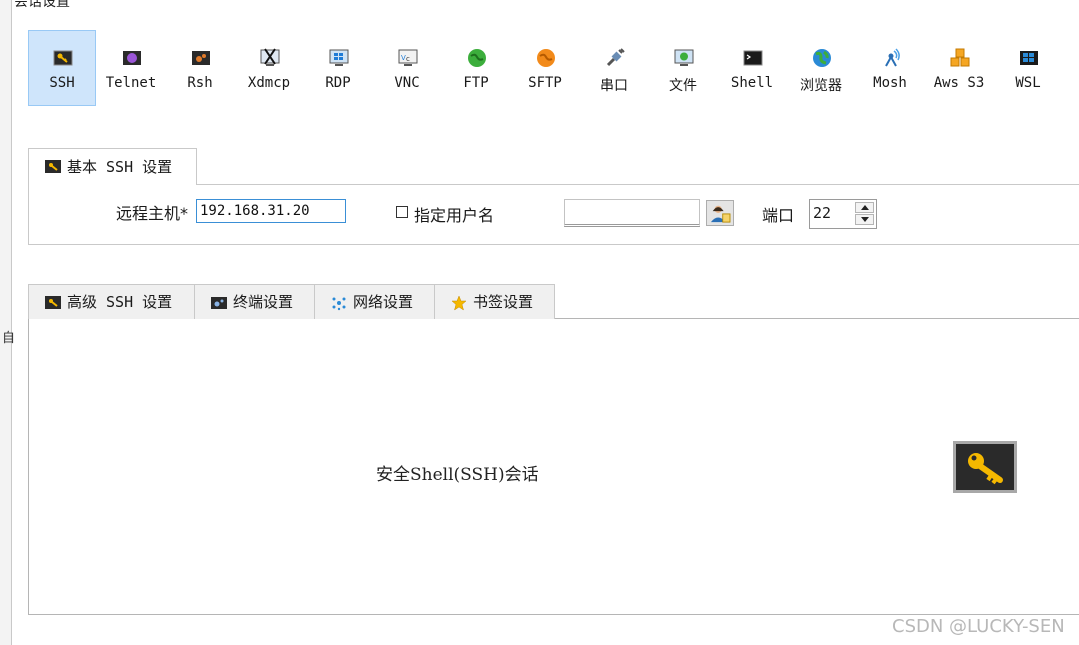 This screenshot has height=645, width=1079. What do you see at coordinates (200, 68) in the screenshot?
I see `session-type-rsh: Rsh` at bounding box center [200, 68].